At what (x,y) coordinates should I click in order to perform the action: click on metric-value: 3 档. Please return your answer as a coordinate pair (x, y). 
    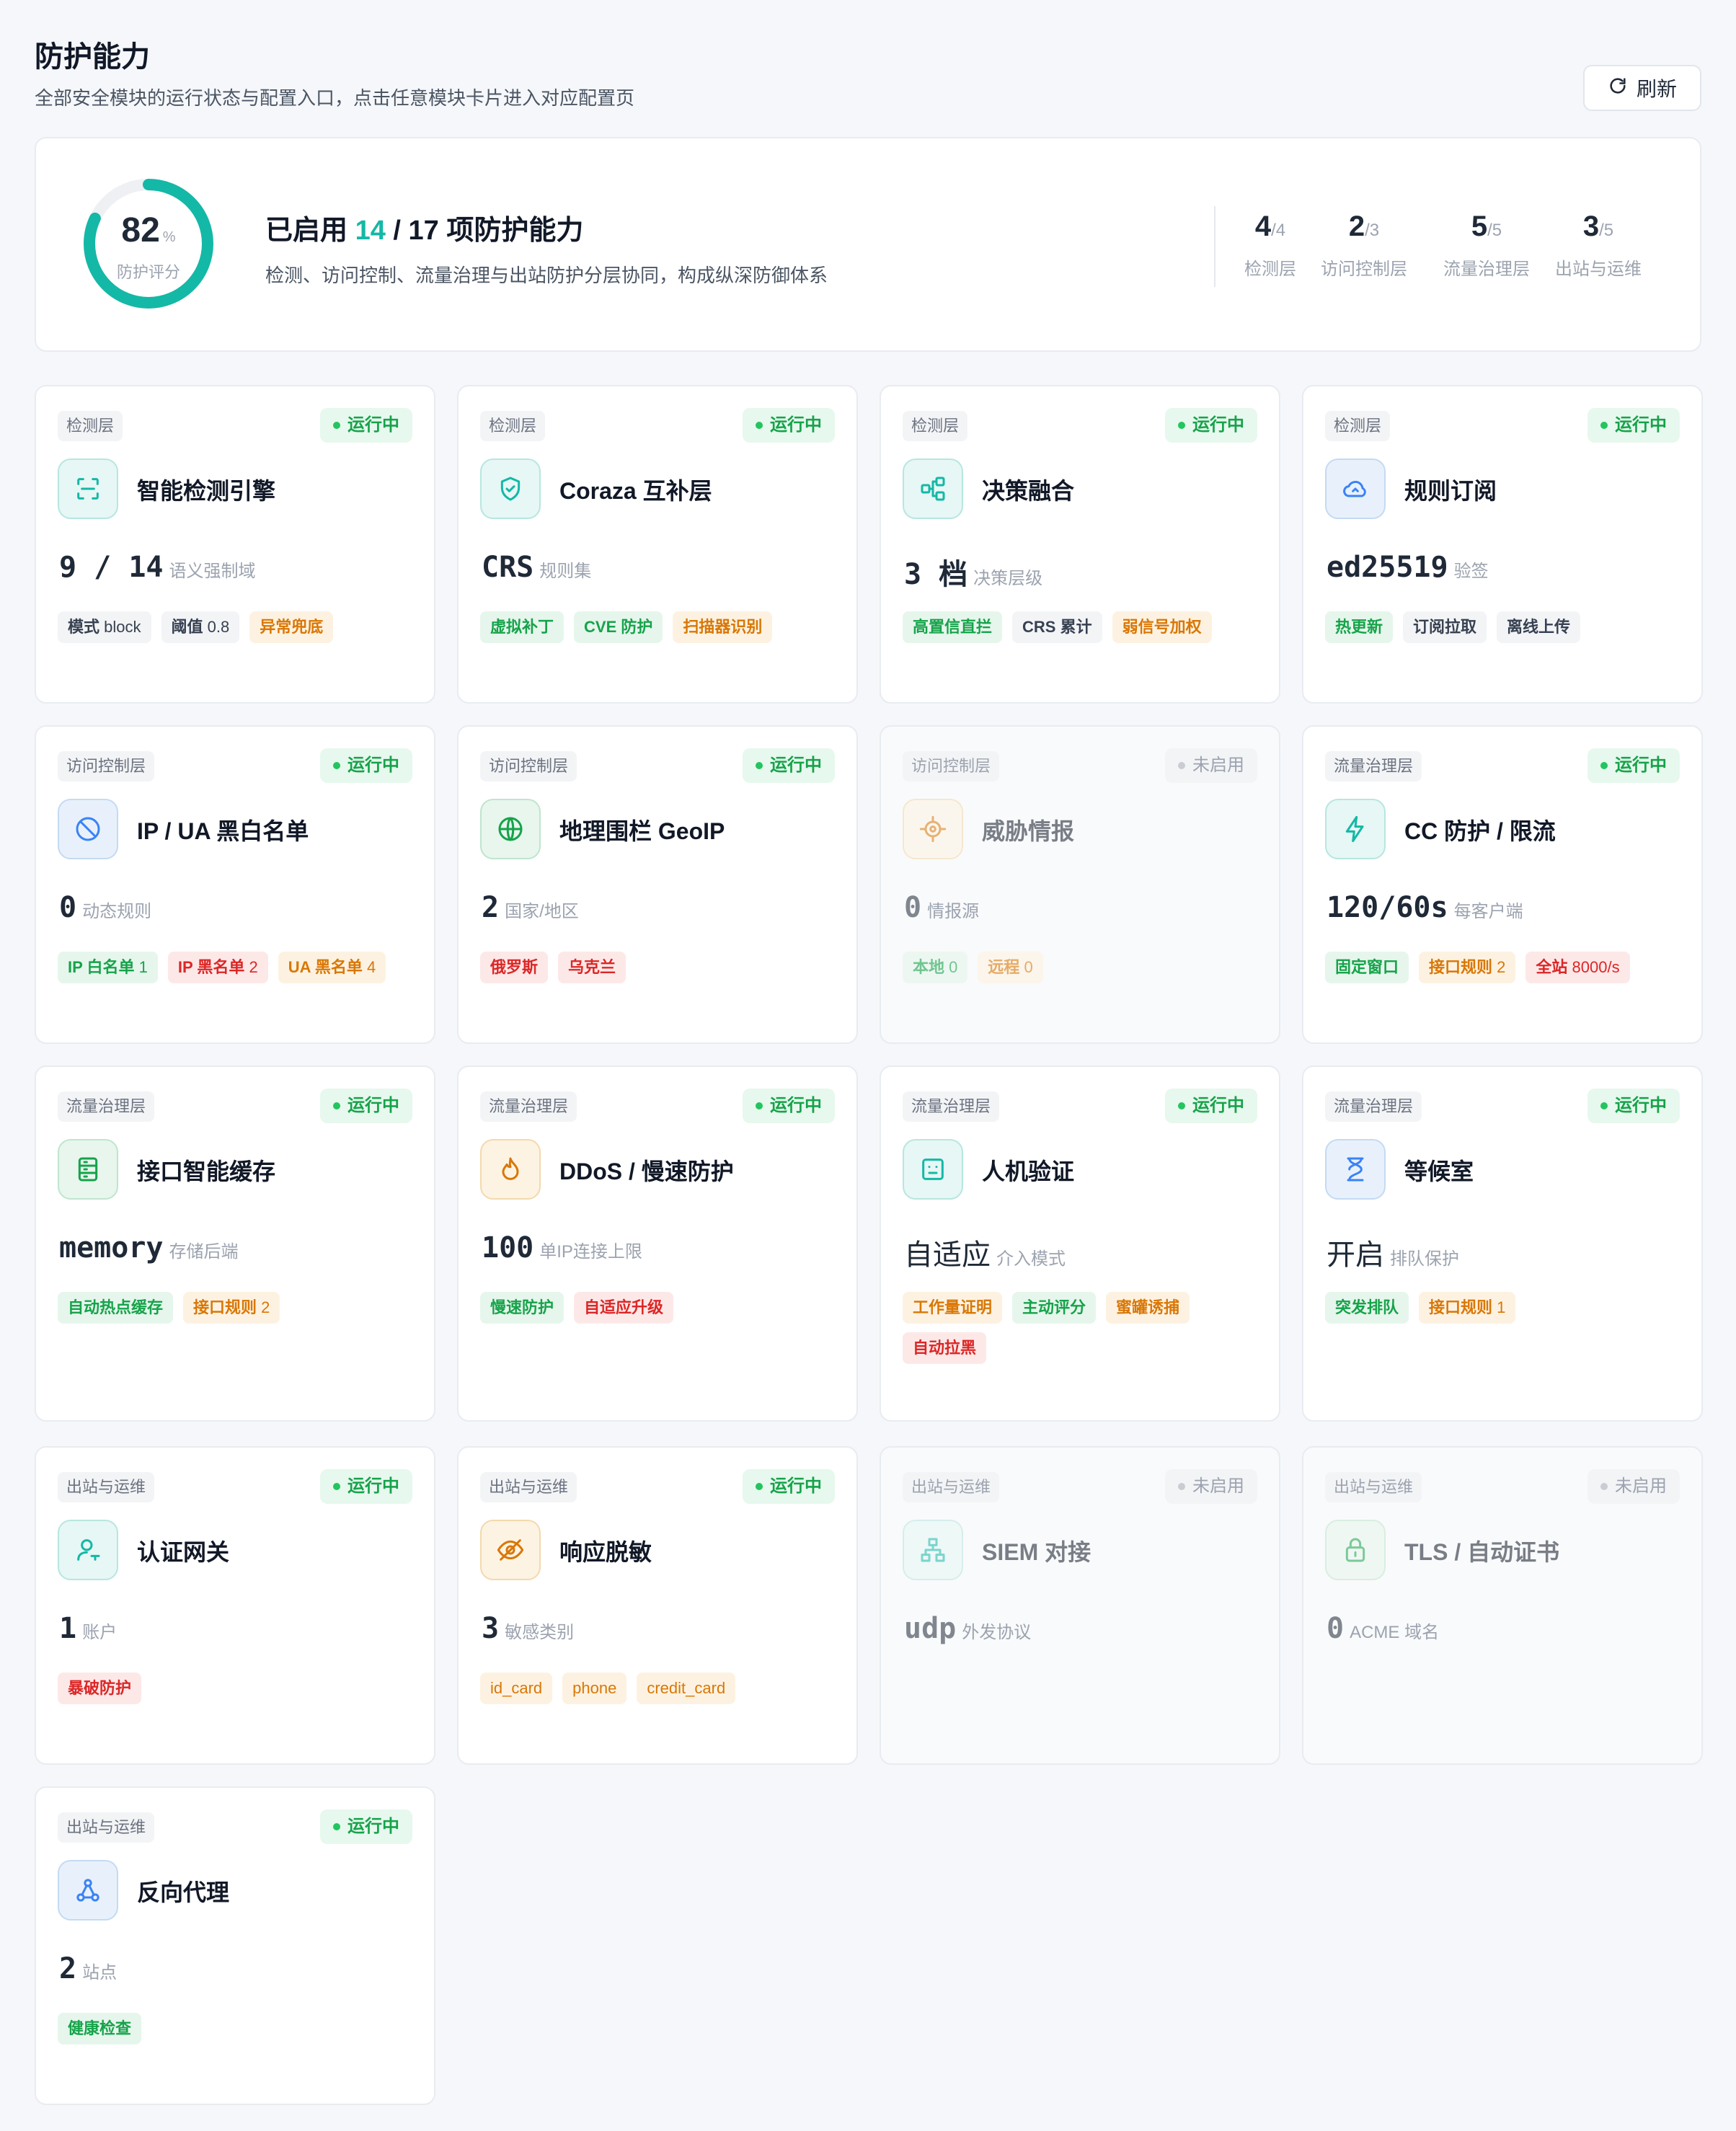
    Looking at the image, I should click on (936, 574).